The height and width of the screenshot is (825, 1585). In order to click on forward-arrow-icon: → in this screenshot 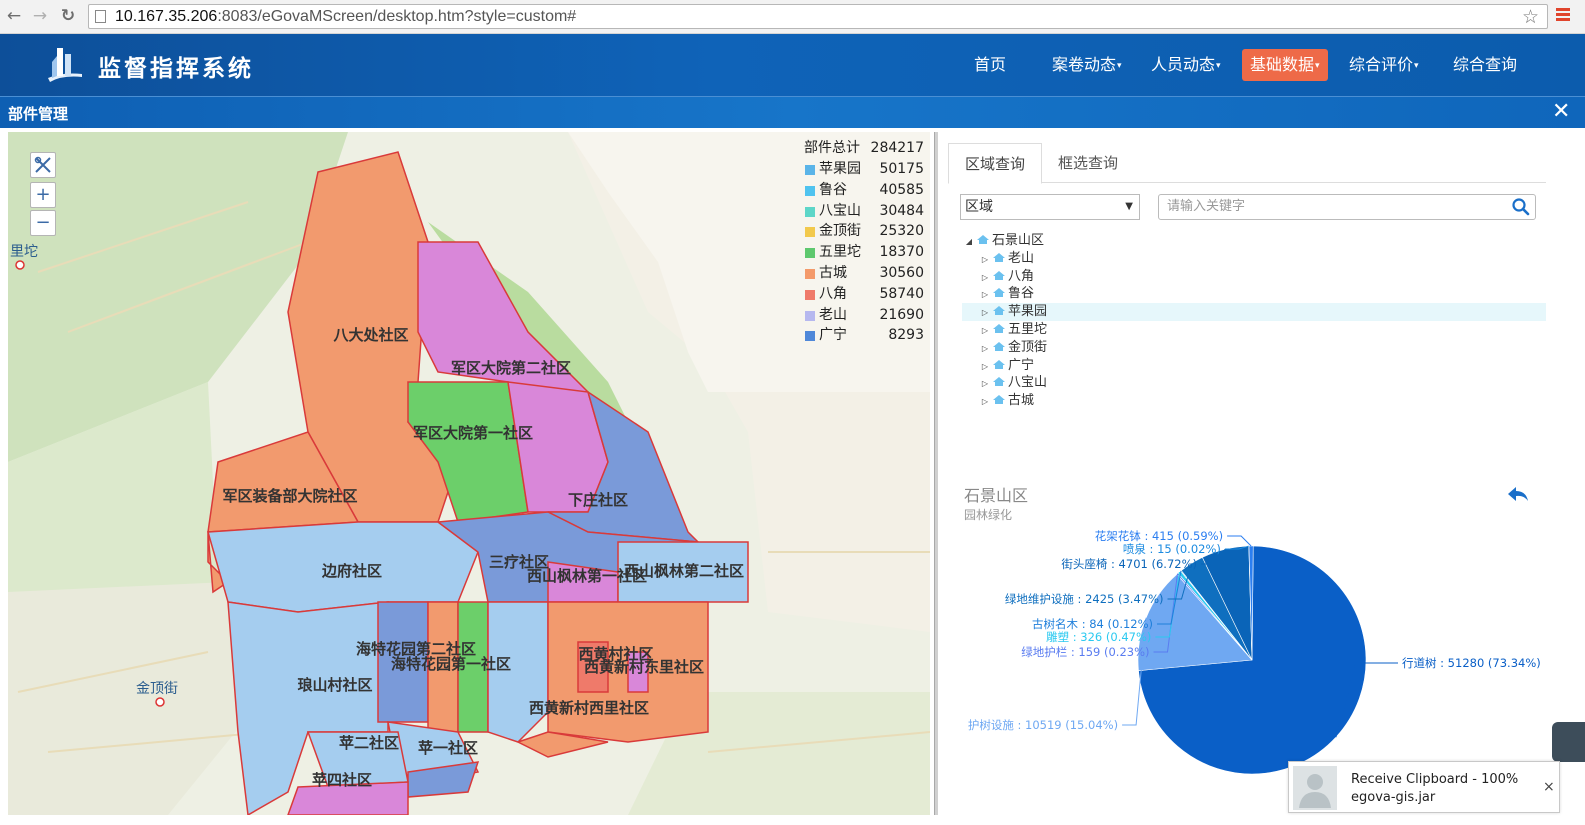, I will do `click(40, 16)`.